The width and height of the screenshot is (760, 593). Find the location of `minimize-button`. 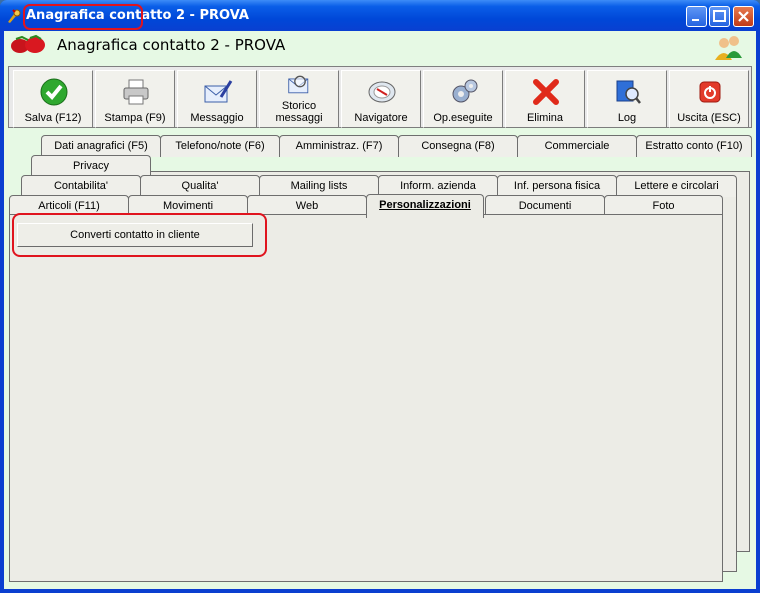

minimize-button is located at coordinates (696, 16).